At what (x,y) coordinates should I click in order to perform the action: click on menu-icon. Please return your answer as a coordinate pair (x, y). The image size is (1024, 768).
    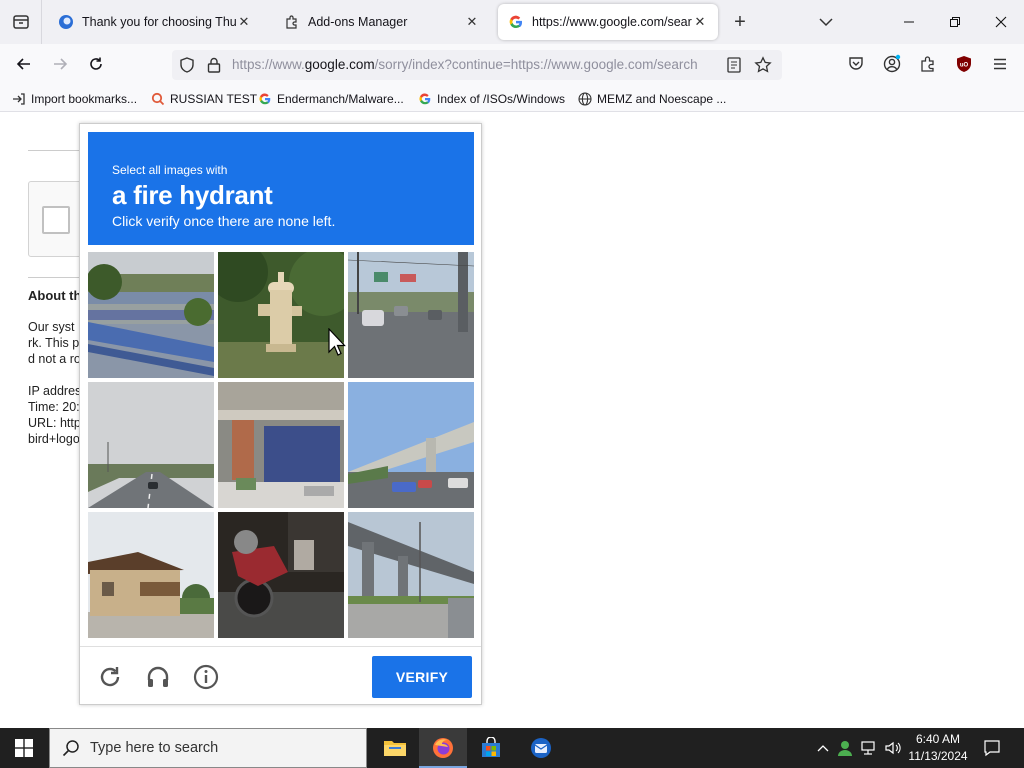
    Looking at the image, I should click on (1000, 64).